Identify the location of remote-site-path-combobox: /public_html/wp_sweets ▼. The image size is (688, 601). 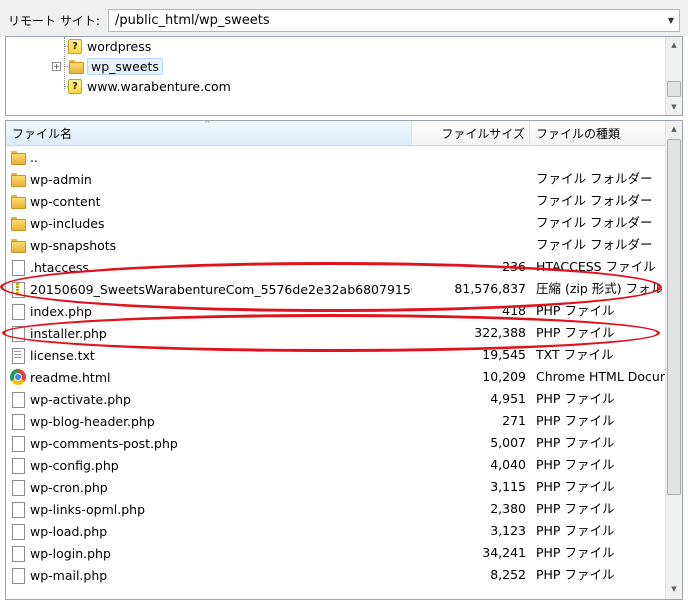
(394, 20).